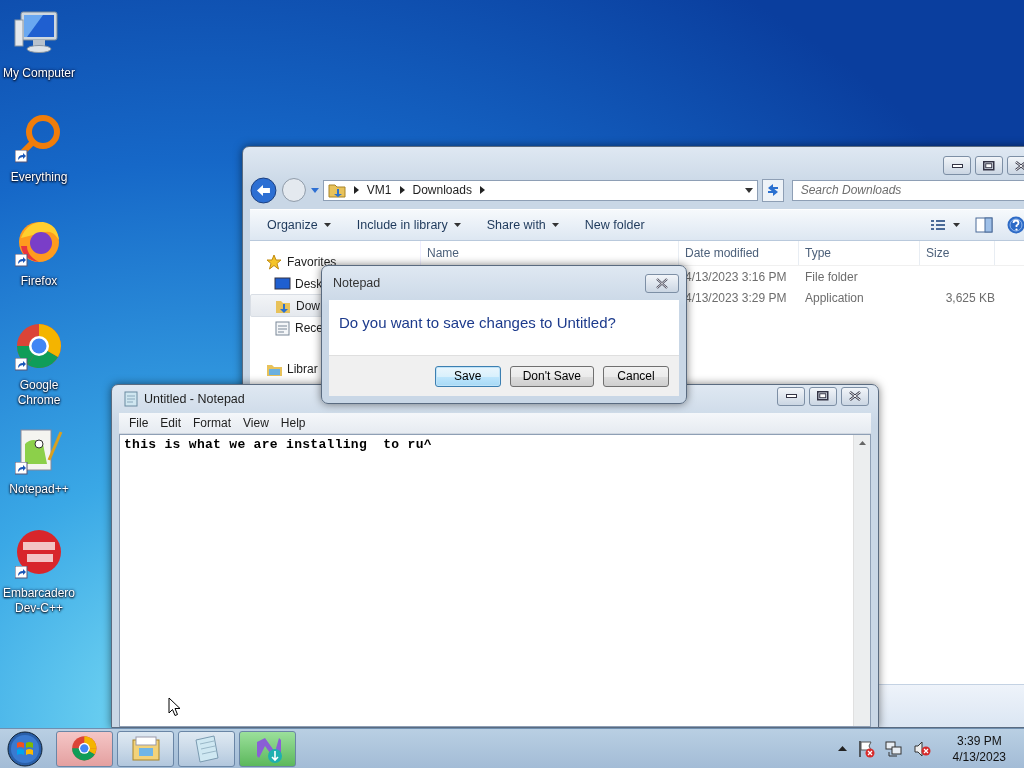  Describe the element at coordinates (831, 276) in the screenshot. I see `table-cell: File folder` at that location.